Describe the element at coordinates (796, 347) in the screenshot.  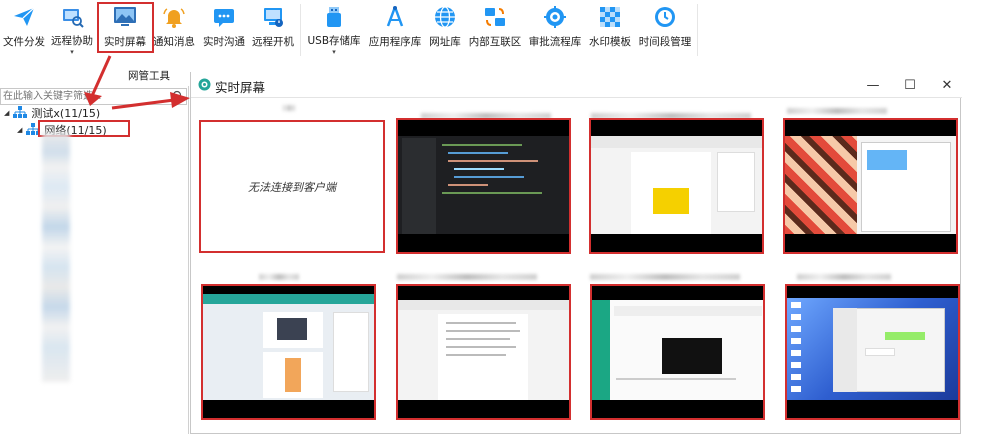
I see `desktop-icons` at that location.